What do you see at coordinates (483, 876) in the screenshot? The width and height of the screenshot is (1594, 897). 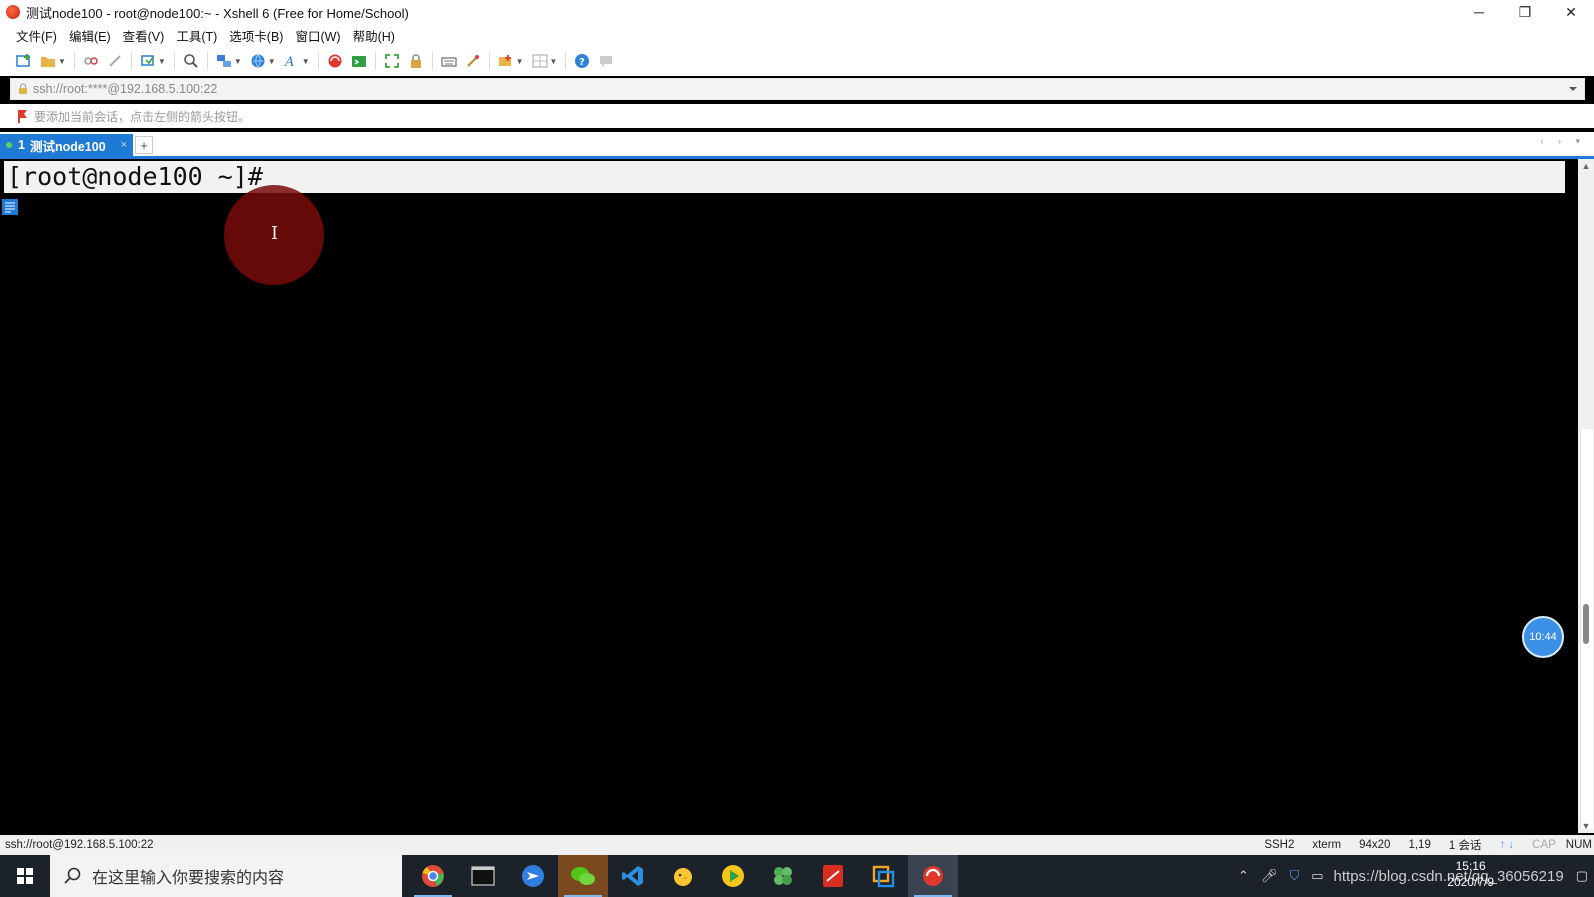 I see `terminal-app-icon` at bounding box center [483, 876].